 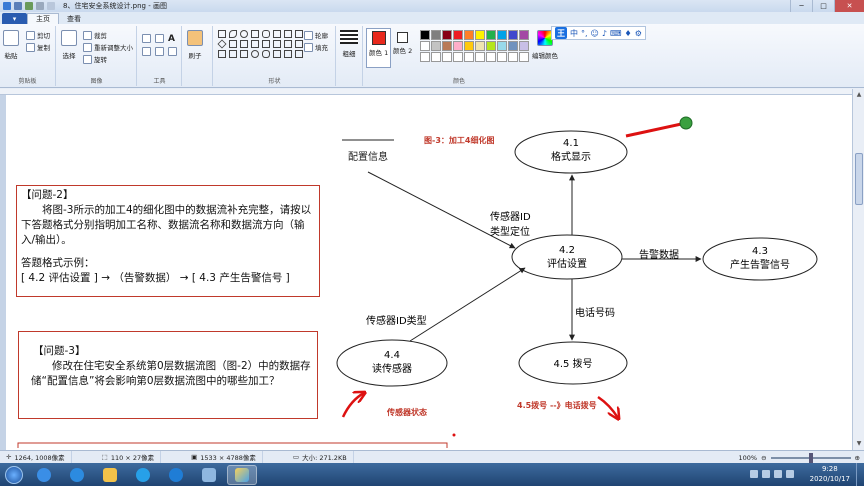 What do you see at coordinates (860, 474) in the screenshot?
I see `show-desktop-button` at bounding box center [860, 474].